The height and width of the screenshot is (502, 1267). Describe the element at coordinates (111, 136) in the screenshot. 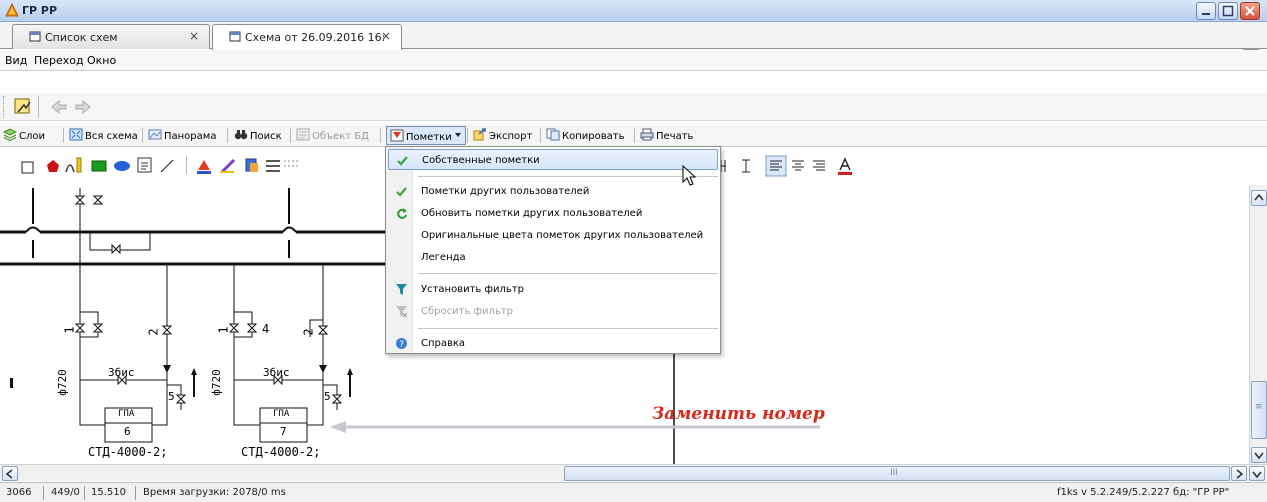

I see `fit-all-label: Вся схема` at that location.